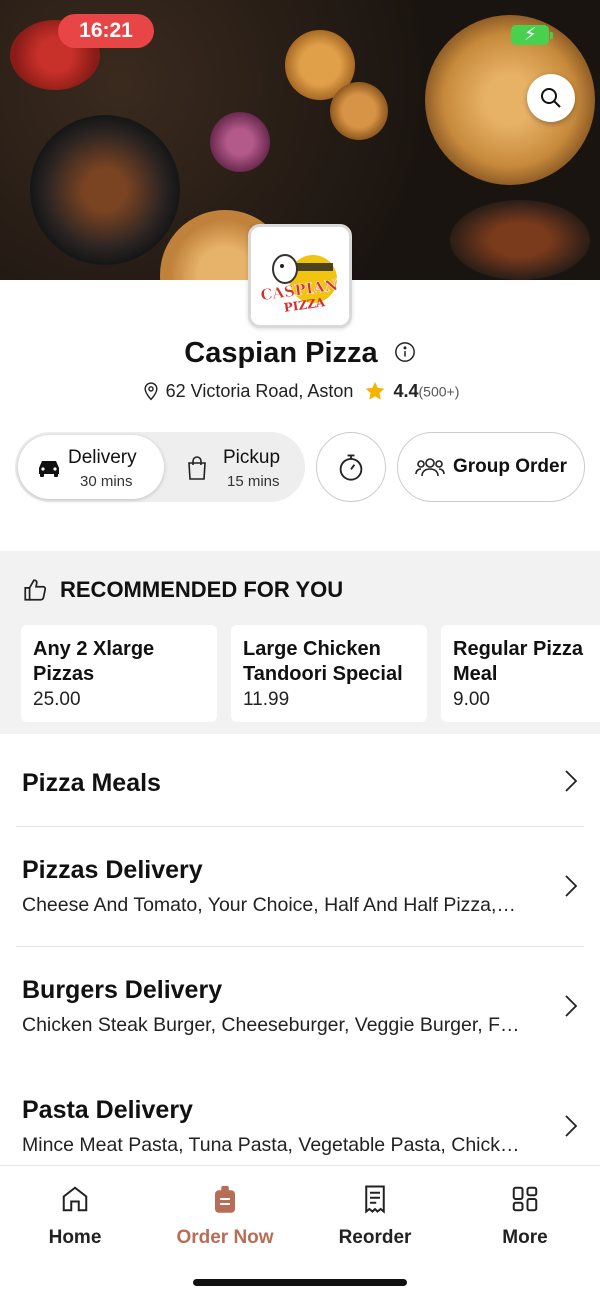  Describe the element at coordinates (312, 649) in the screenshot. I see `recommended-item-name-line1: Large Chicken` at that location.